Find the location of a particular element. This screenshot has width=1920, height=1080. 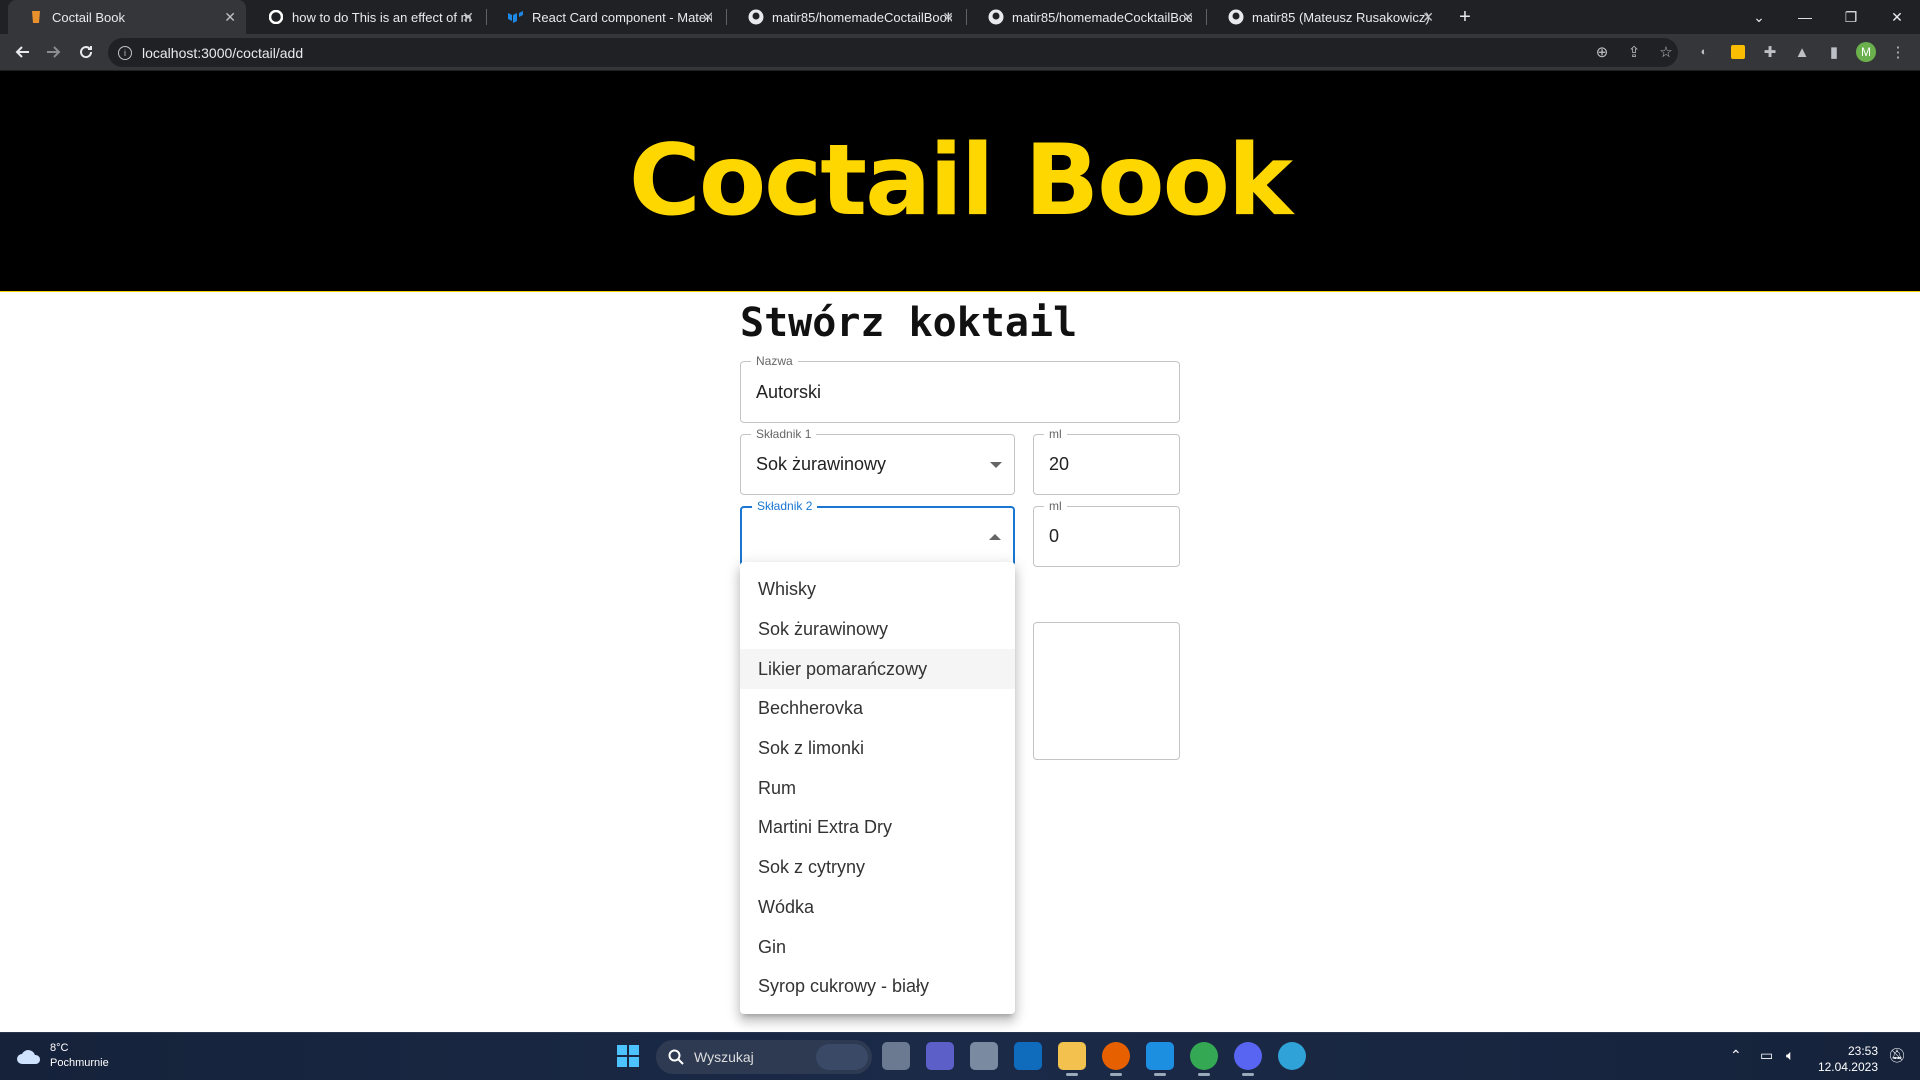

minimize-button: — is located at coordinates (1805, 17).